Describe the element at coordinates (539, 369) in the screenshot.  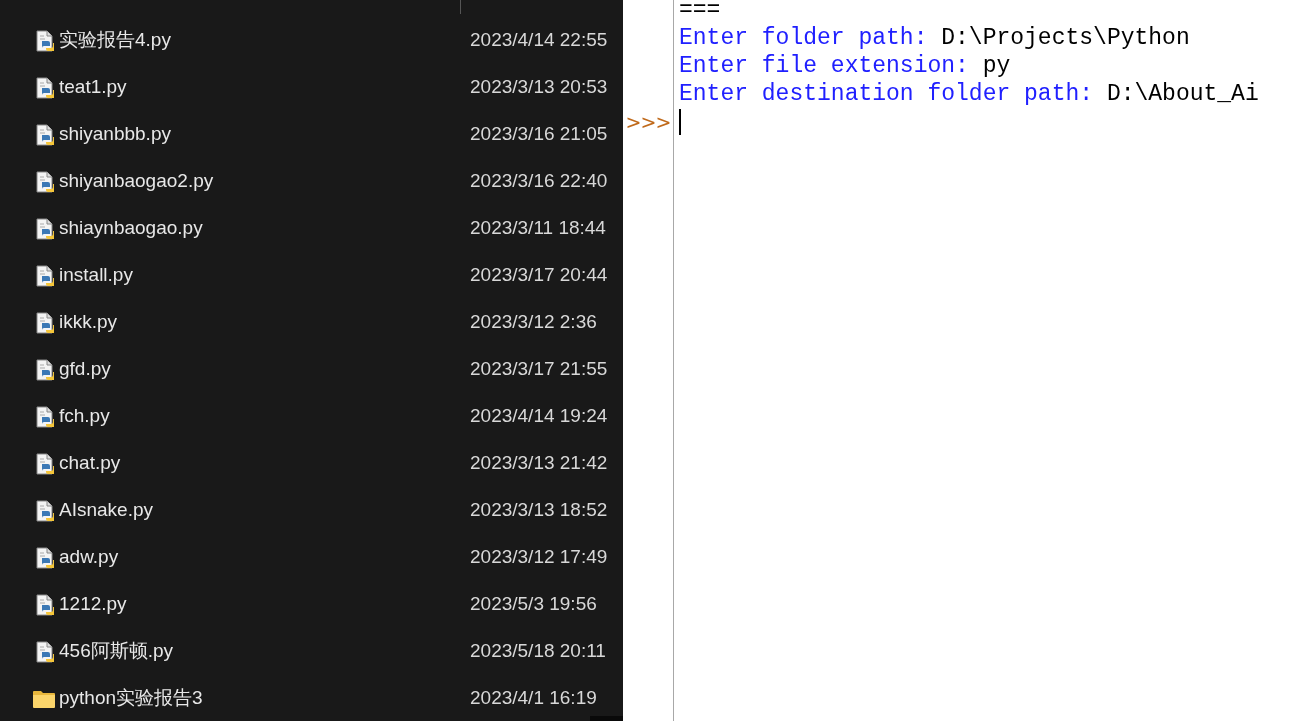
I see `modified-date: 2023/3/17 21:55` at that location.